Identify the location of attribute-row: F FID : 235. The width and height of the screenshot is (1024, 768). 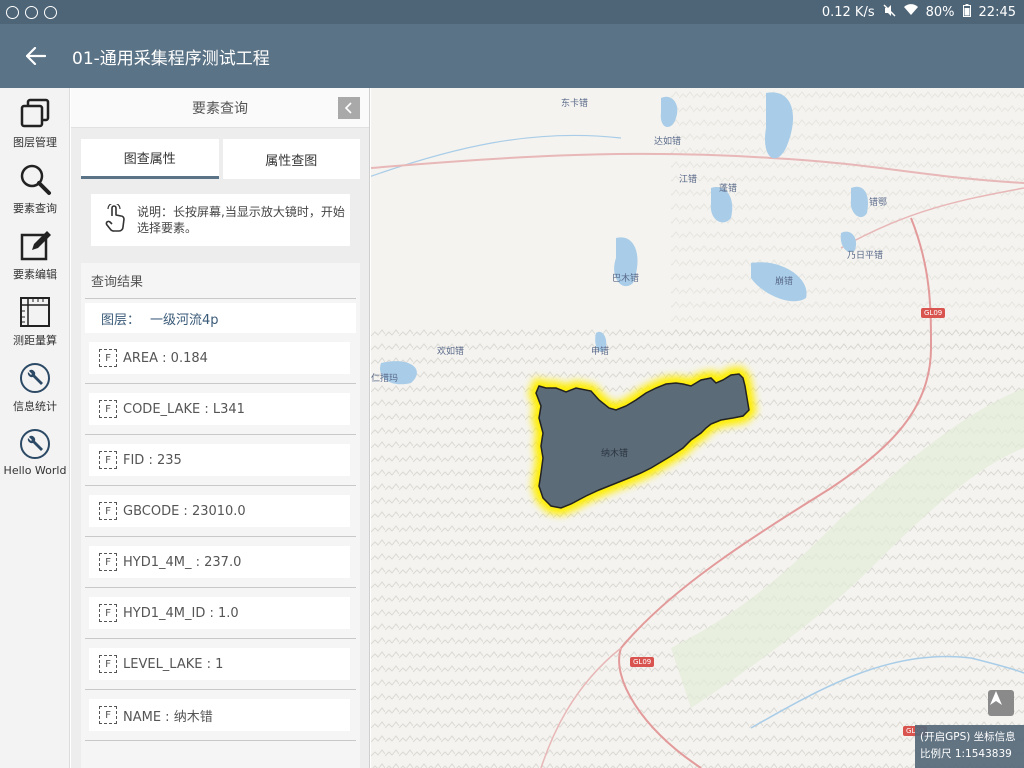
(220, 460).